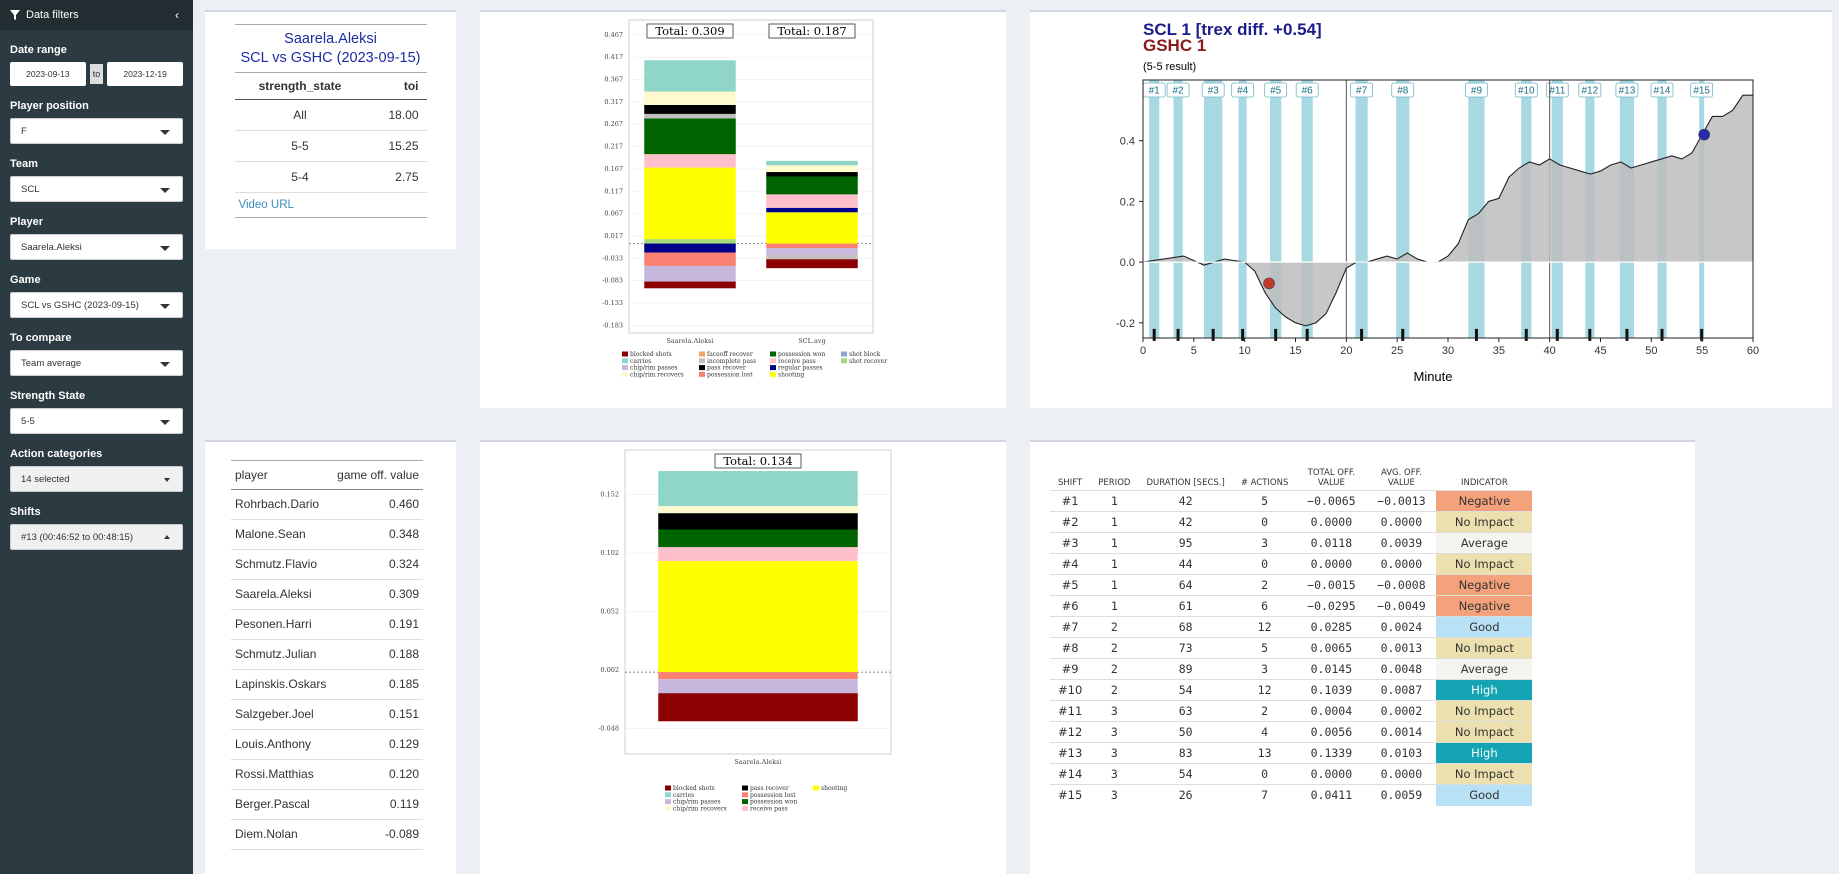 The width and height of the screenshot is (1839, 874). Describe the element at coordinates (612, 325) in the screenshot. I see `y-tick-label: -0.183` at that location.